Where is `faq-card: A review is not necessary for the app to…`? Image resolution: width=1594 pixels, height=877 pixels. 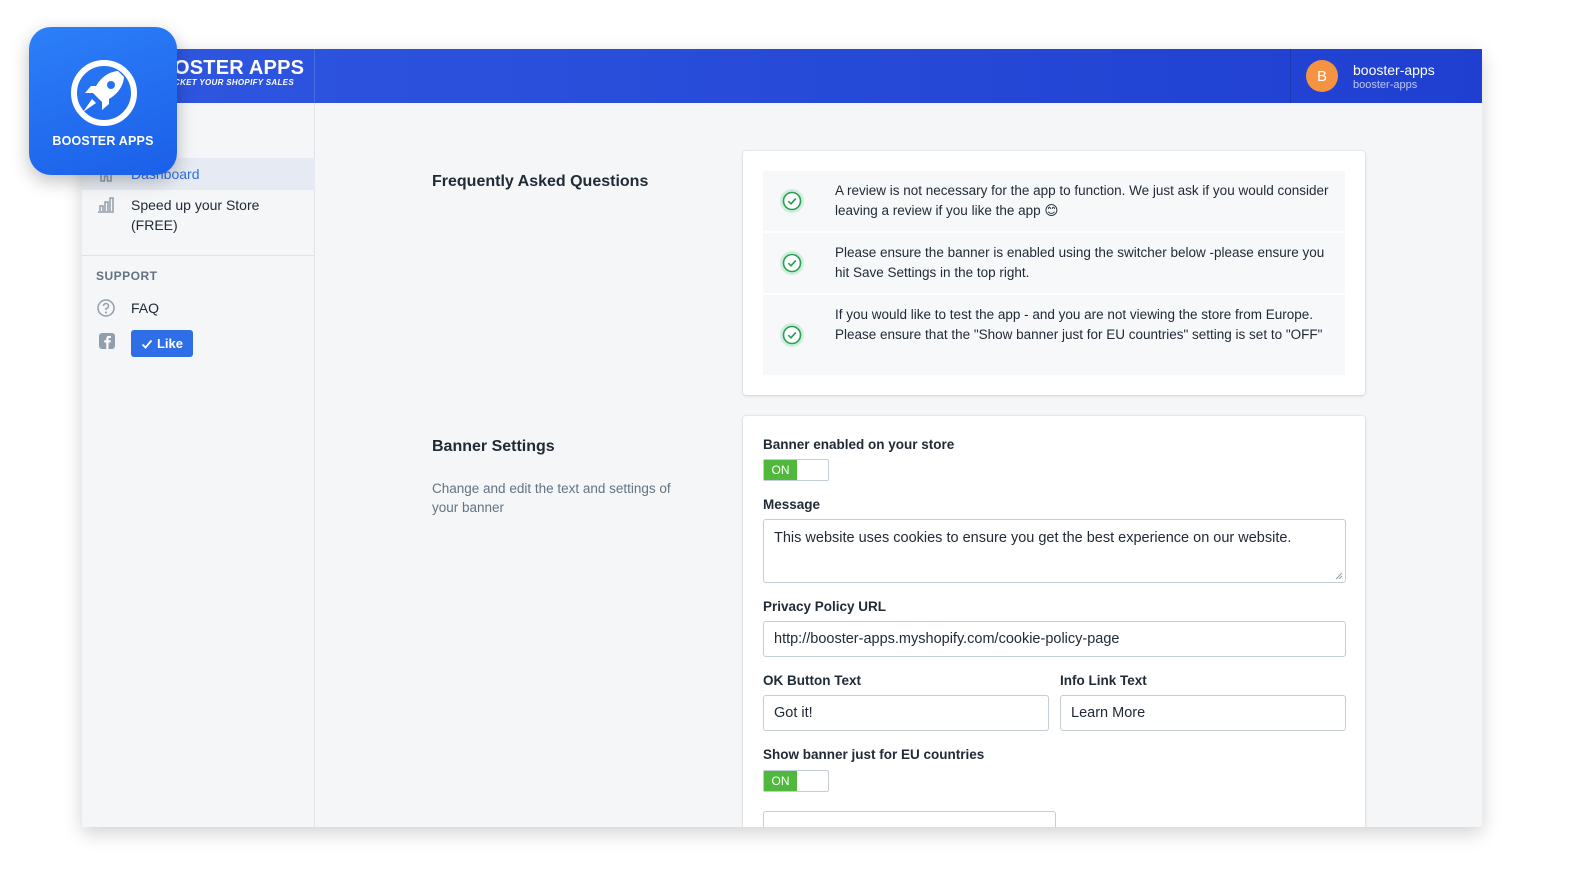
faq-card: A review is not necessary for the app to… is located at coordinates (1054, 273).